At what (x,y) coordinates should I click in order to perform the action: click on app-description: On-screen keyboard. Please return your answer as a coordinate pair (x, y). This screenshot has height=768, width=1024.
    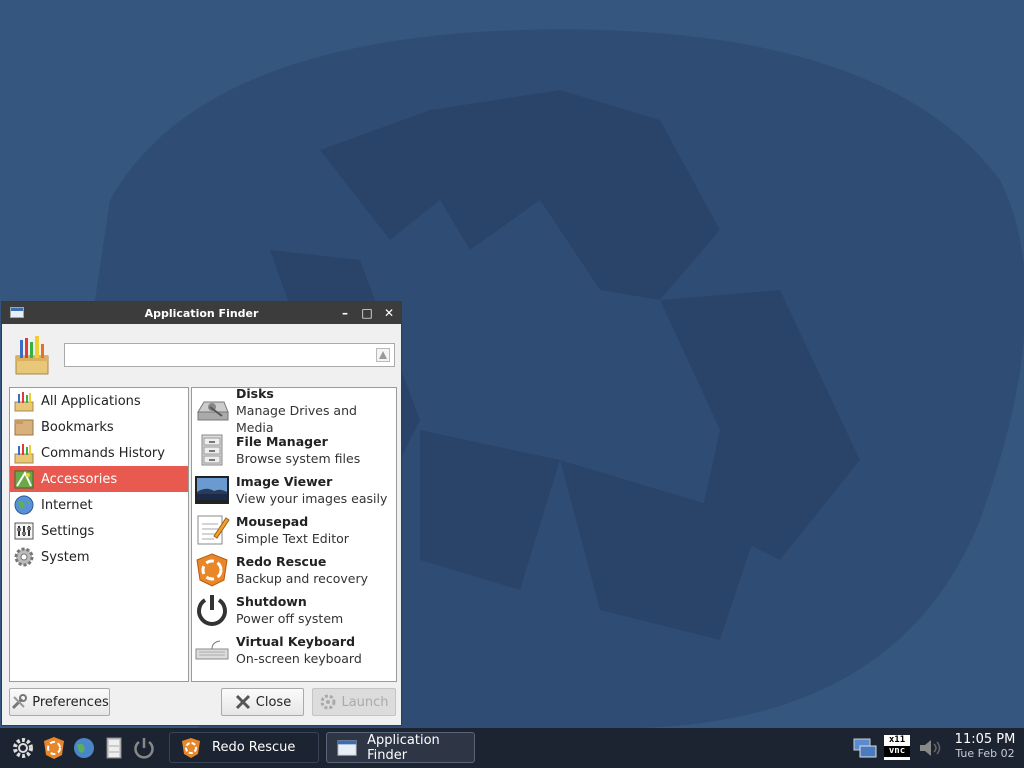
    Looking at the image, I should click on (299, 658).